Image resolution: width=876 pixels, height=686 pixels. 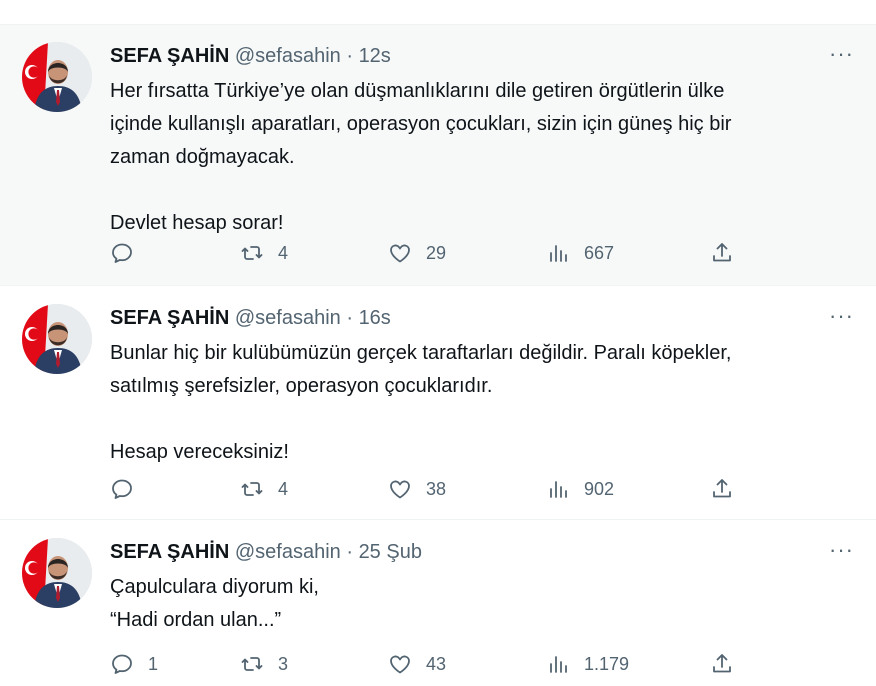 What do you see at coordinates (417, 489) in the screenshot?
I see `like-button: 38` at bounding box center [417, 489].